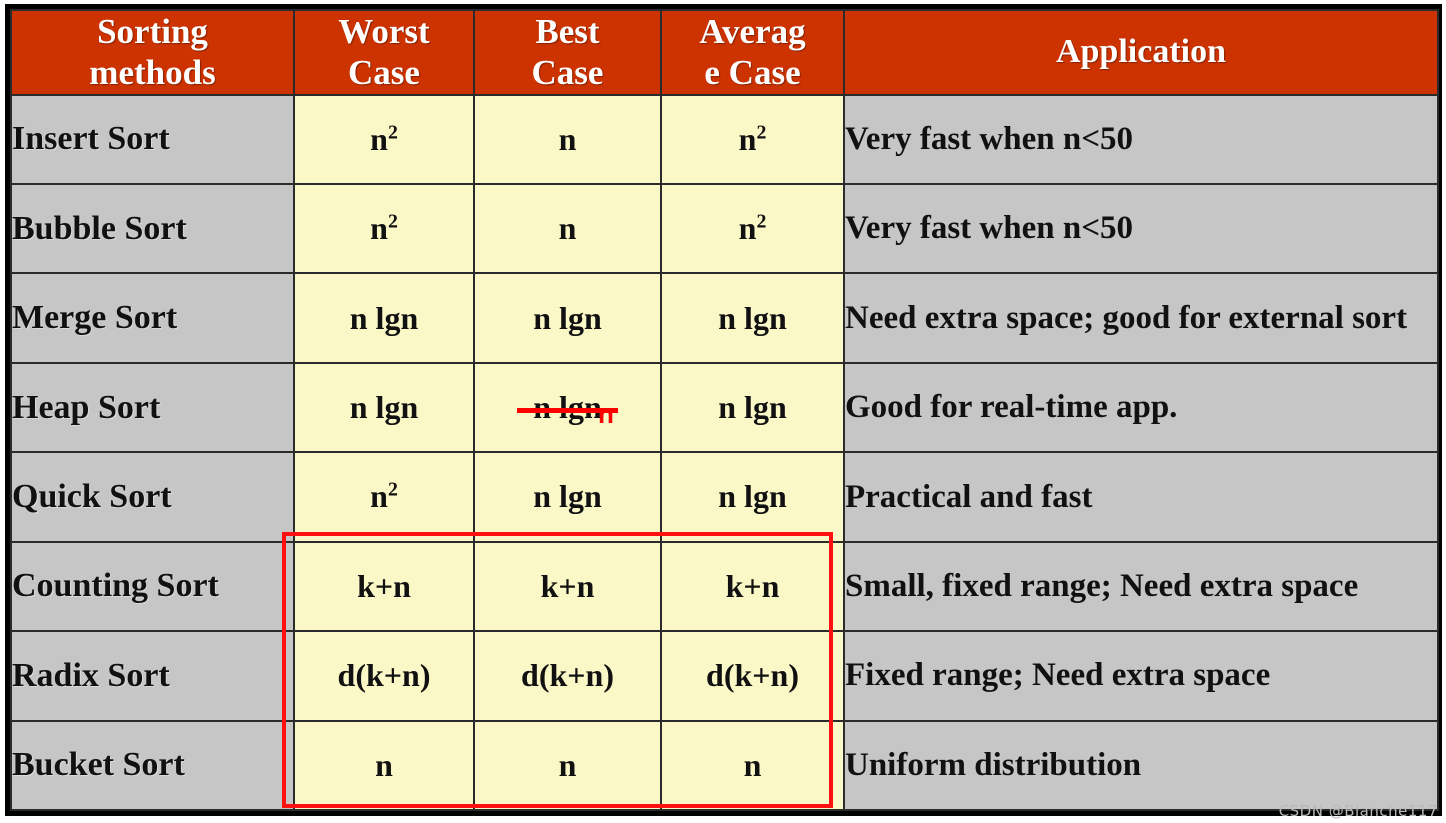 The height and width of the screenshot is (823, 1446). Describe the element at coordinates (152, 407) in the screenshot. I see `cell-sorting-method: Heap Sort` at that location.